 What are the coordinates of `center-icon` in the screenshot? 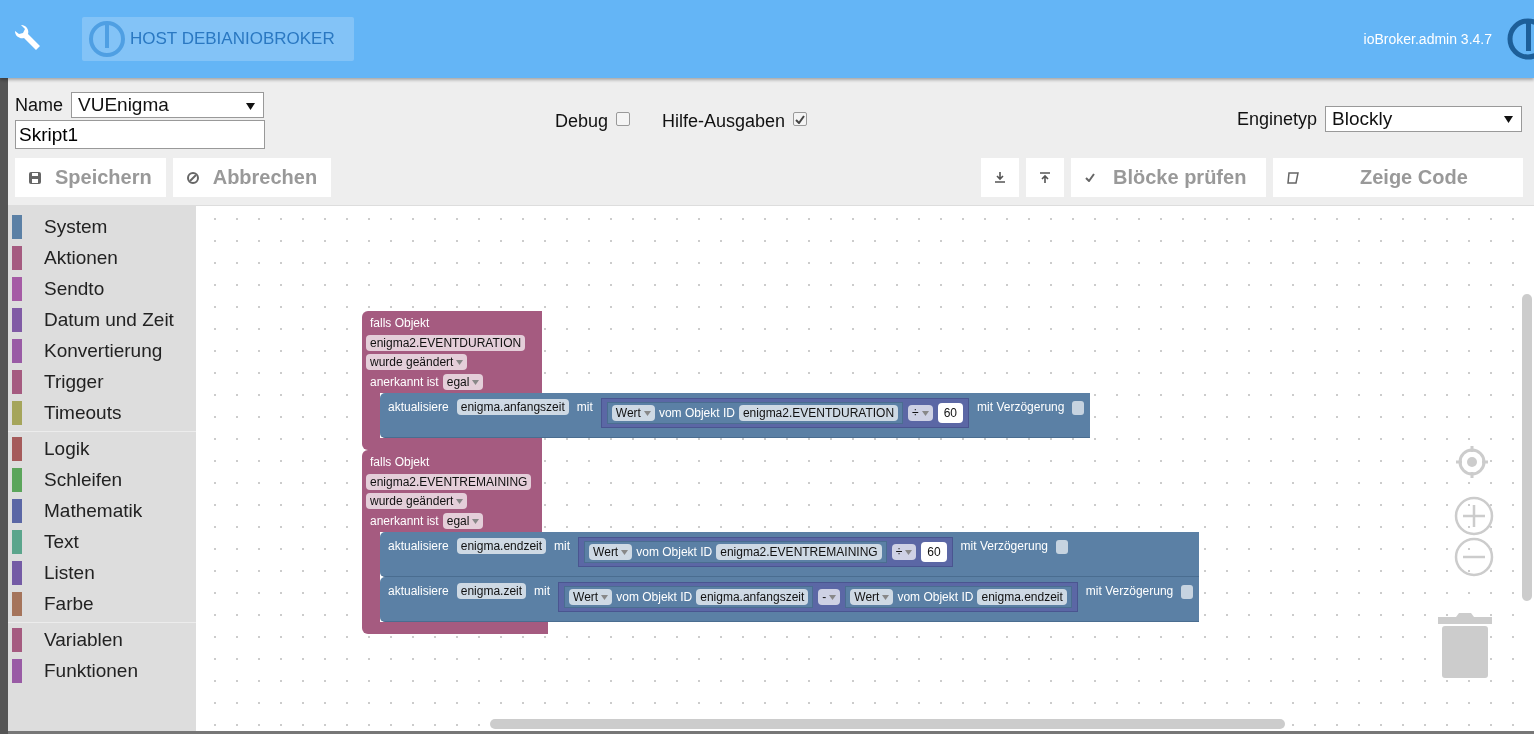 It's located at (1472, 462).